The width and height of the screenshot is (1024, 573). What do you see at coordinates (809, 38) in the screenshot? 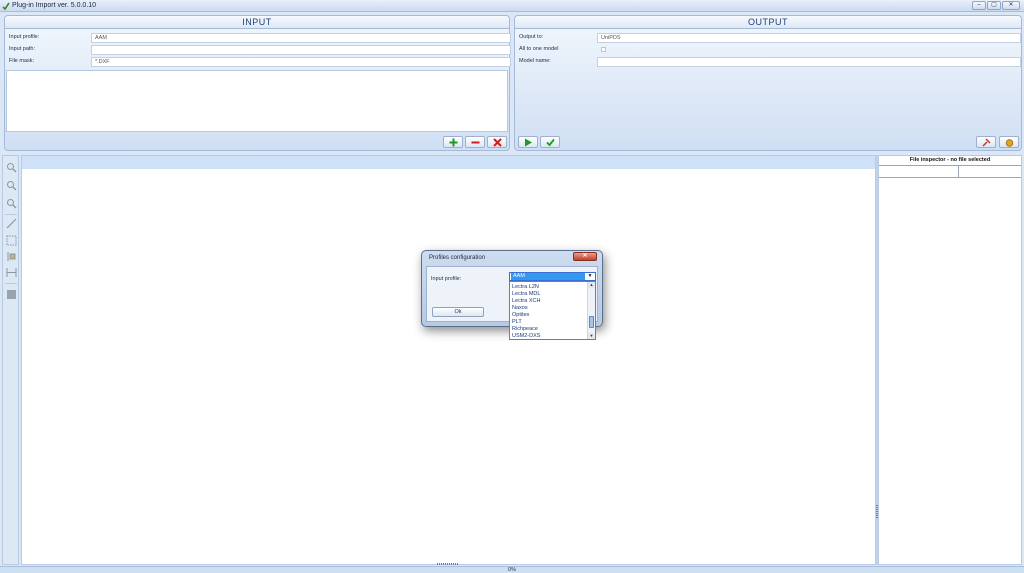
I see `output-to-field: UniPDS` at bounding box center [809, 38].